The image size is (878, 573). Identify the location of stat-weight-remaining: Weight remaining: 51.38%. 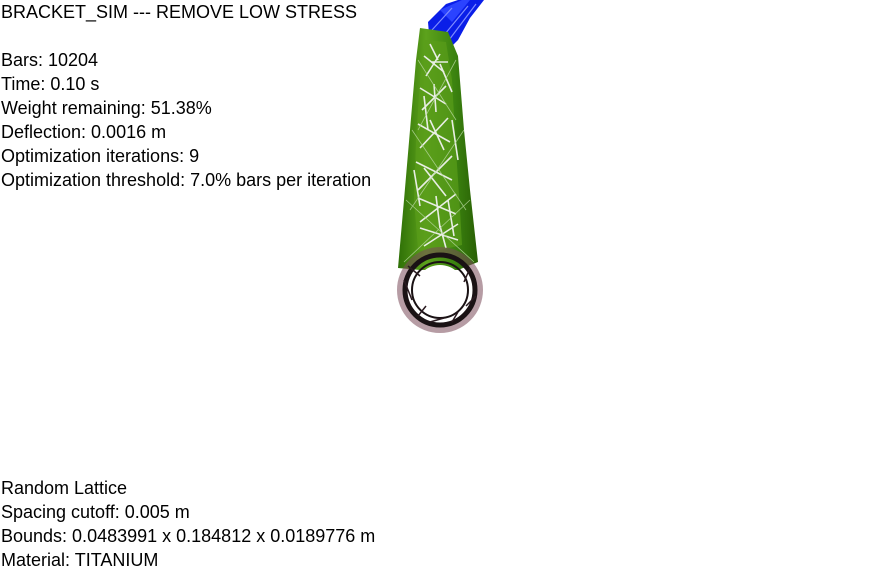
(106, 108).